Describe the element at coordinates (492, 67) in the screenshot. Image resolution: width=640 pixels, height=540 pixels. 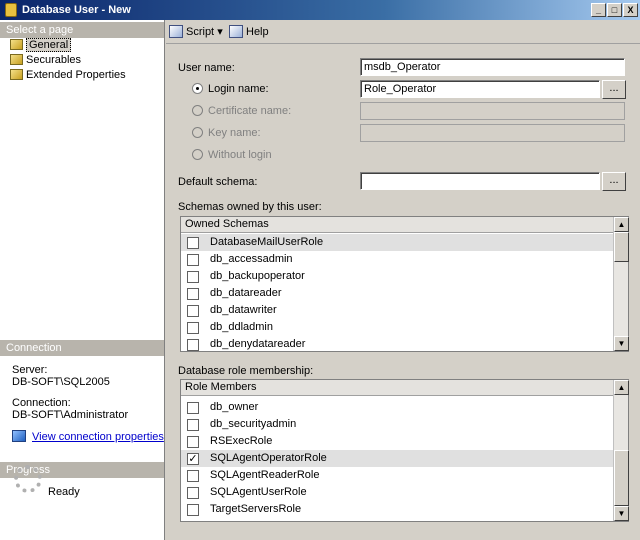
I see `user-name-input: msdb_Operator` at that location.